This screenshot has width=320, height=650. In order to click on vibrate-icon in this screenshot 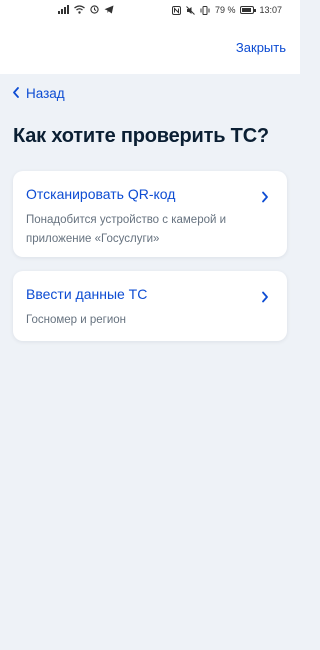, I will do `click(205, 10)`.